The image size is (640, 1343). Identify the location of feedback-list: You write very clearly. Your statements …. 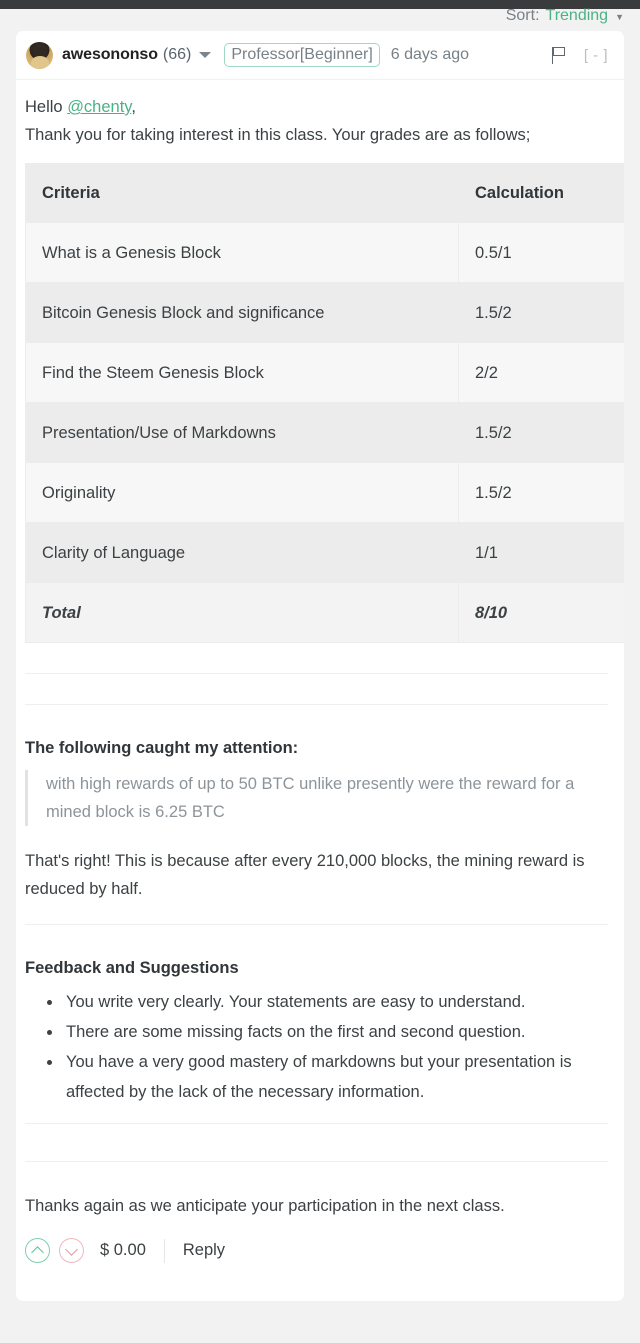
(316, 1047).